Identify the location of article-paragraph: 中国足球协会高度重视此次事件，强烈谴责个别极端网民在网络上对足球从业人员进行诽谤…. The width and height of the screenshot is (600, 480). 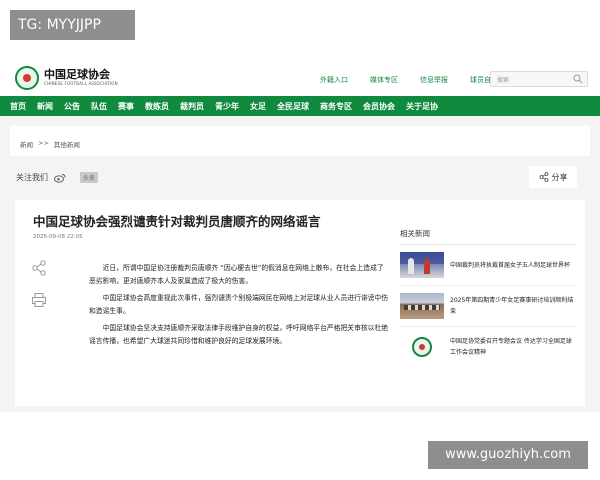
(239, 304).